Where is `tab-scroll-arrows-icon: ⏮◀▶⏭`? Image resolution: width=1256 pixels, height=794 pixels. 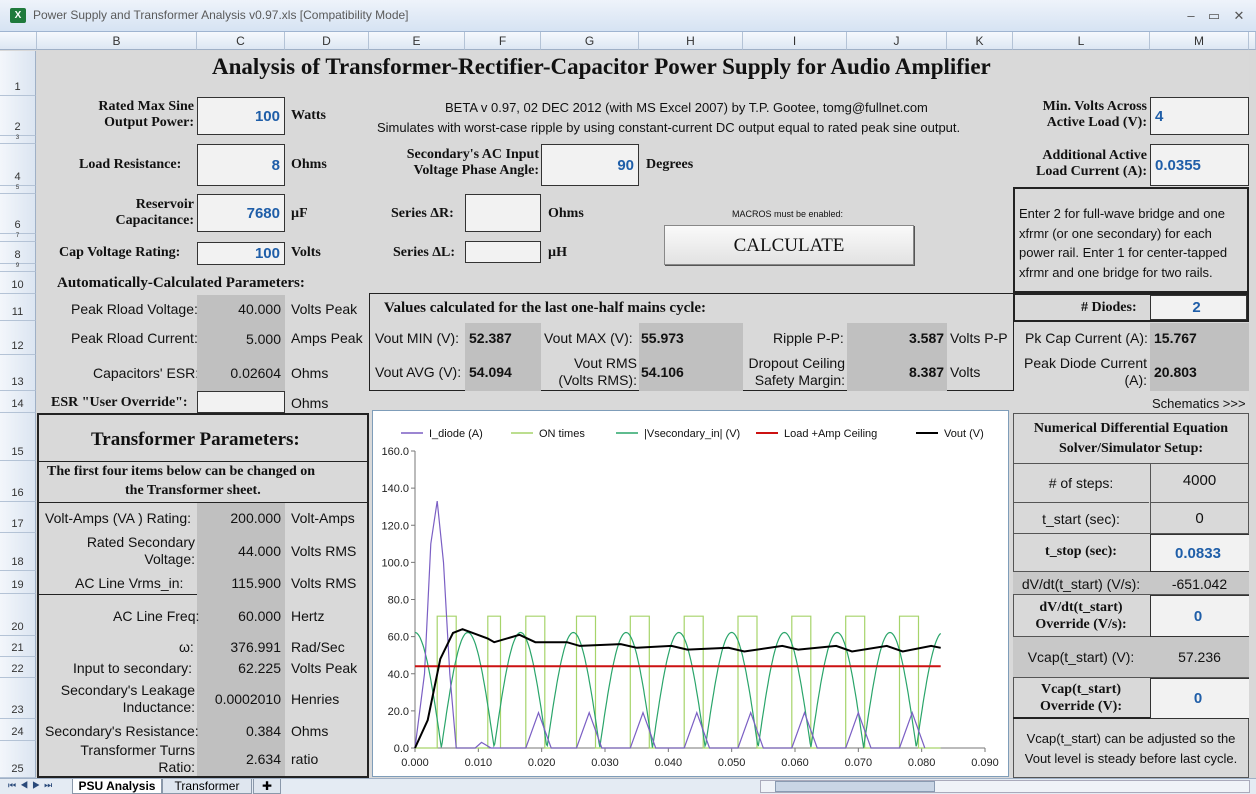
tab-scroll-arrows-icon: ⏮◀▶⏭ is located at coordinates (32, 785).